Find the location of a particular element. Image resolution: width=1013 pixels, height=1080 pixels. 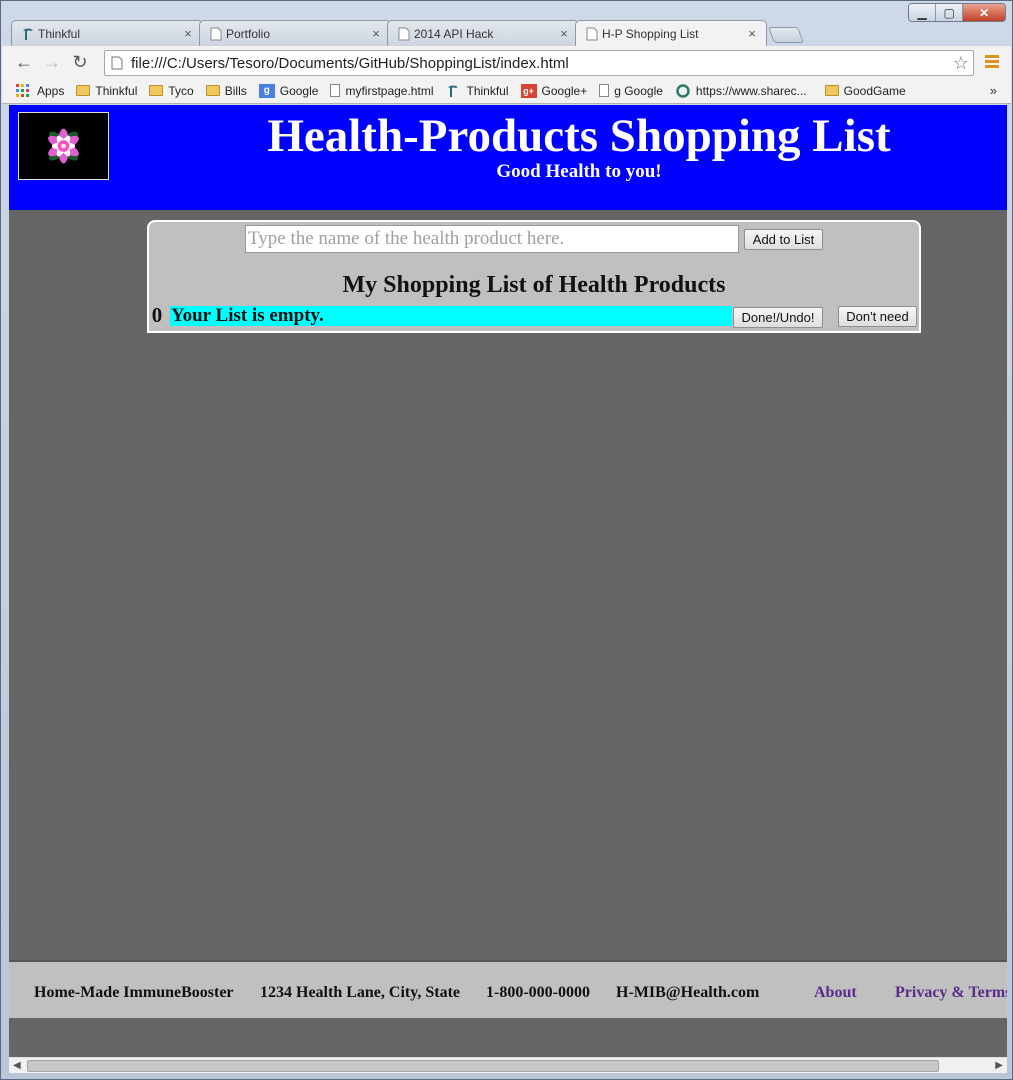

back-button: ← is located at coordinates (24, 62).